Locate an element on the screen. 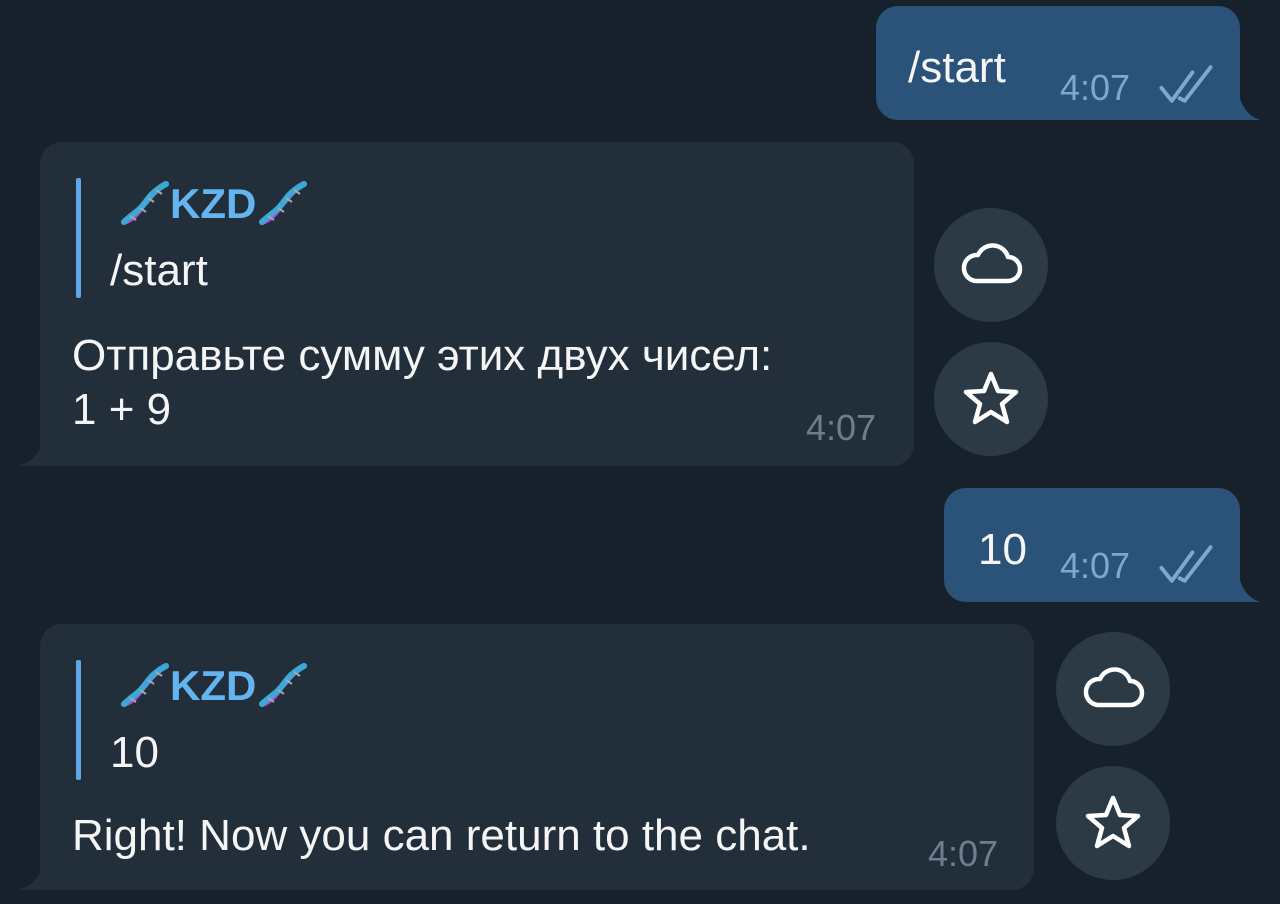 This screenshot has height=904, width=1280. message-text: 10 is located at coordinates (1002, 549).